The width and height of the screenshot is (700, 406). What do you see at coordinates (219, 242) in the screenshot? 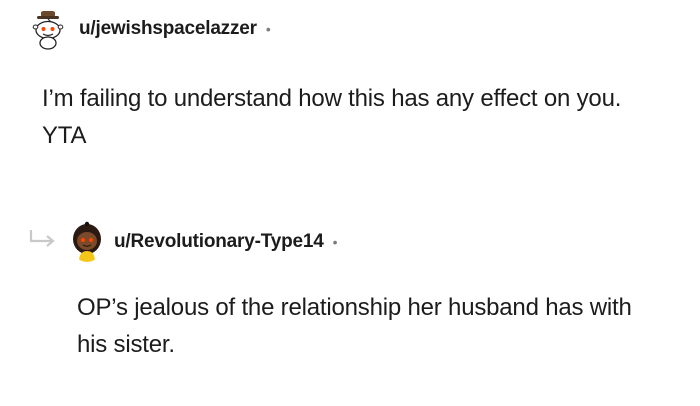
I see `username-link: u/Revolutionary-Type14` at bounding box center [219, 242].